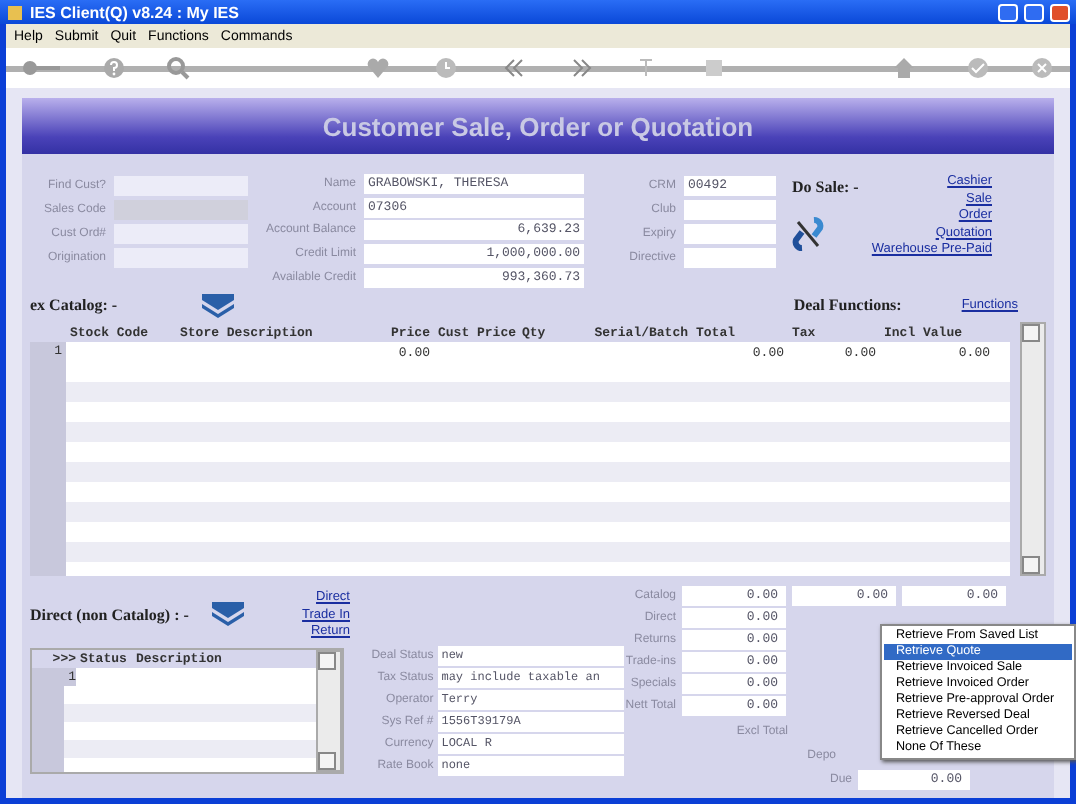  What do you see at coordinates (582, 68) in the screenshot?
I see `fast-forward-icon` at bounding box center [582, 68].